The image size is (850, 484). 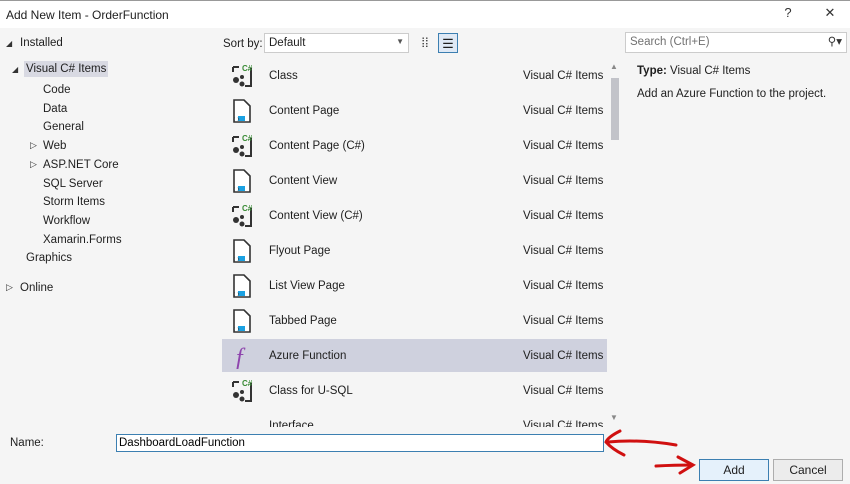 What do you see at coordinates (242, 420) in the screenshot?
I see `interface-icon` at bounding box center [242, 420].